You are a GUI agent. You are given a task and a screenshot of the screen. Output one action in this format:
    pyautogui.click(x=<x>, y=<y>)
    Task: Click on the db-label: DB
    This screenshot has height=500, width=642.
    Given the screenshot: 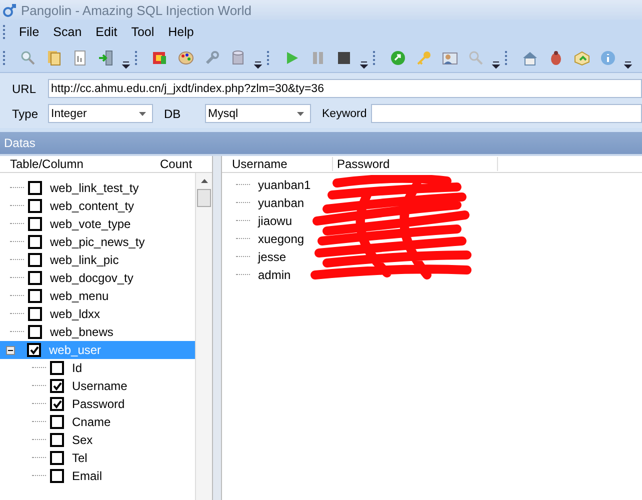 What is the action you would take?
    pyautogui.click(x=172, y=113)
    